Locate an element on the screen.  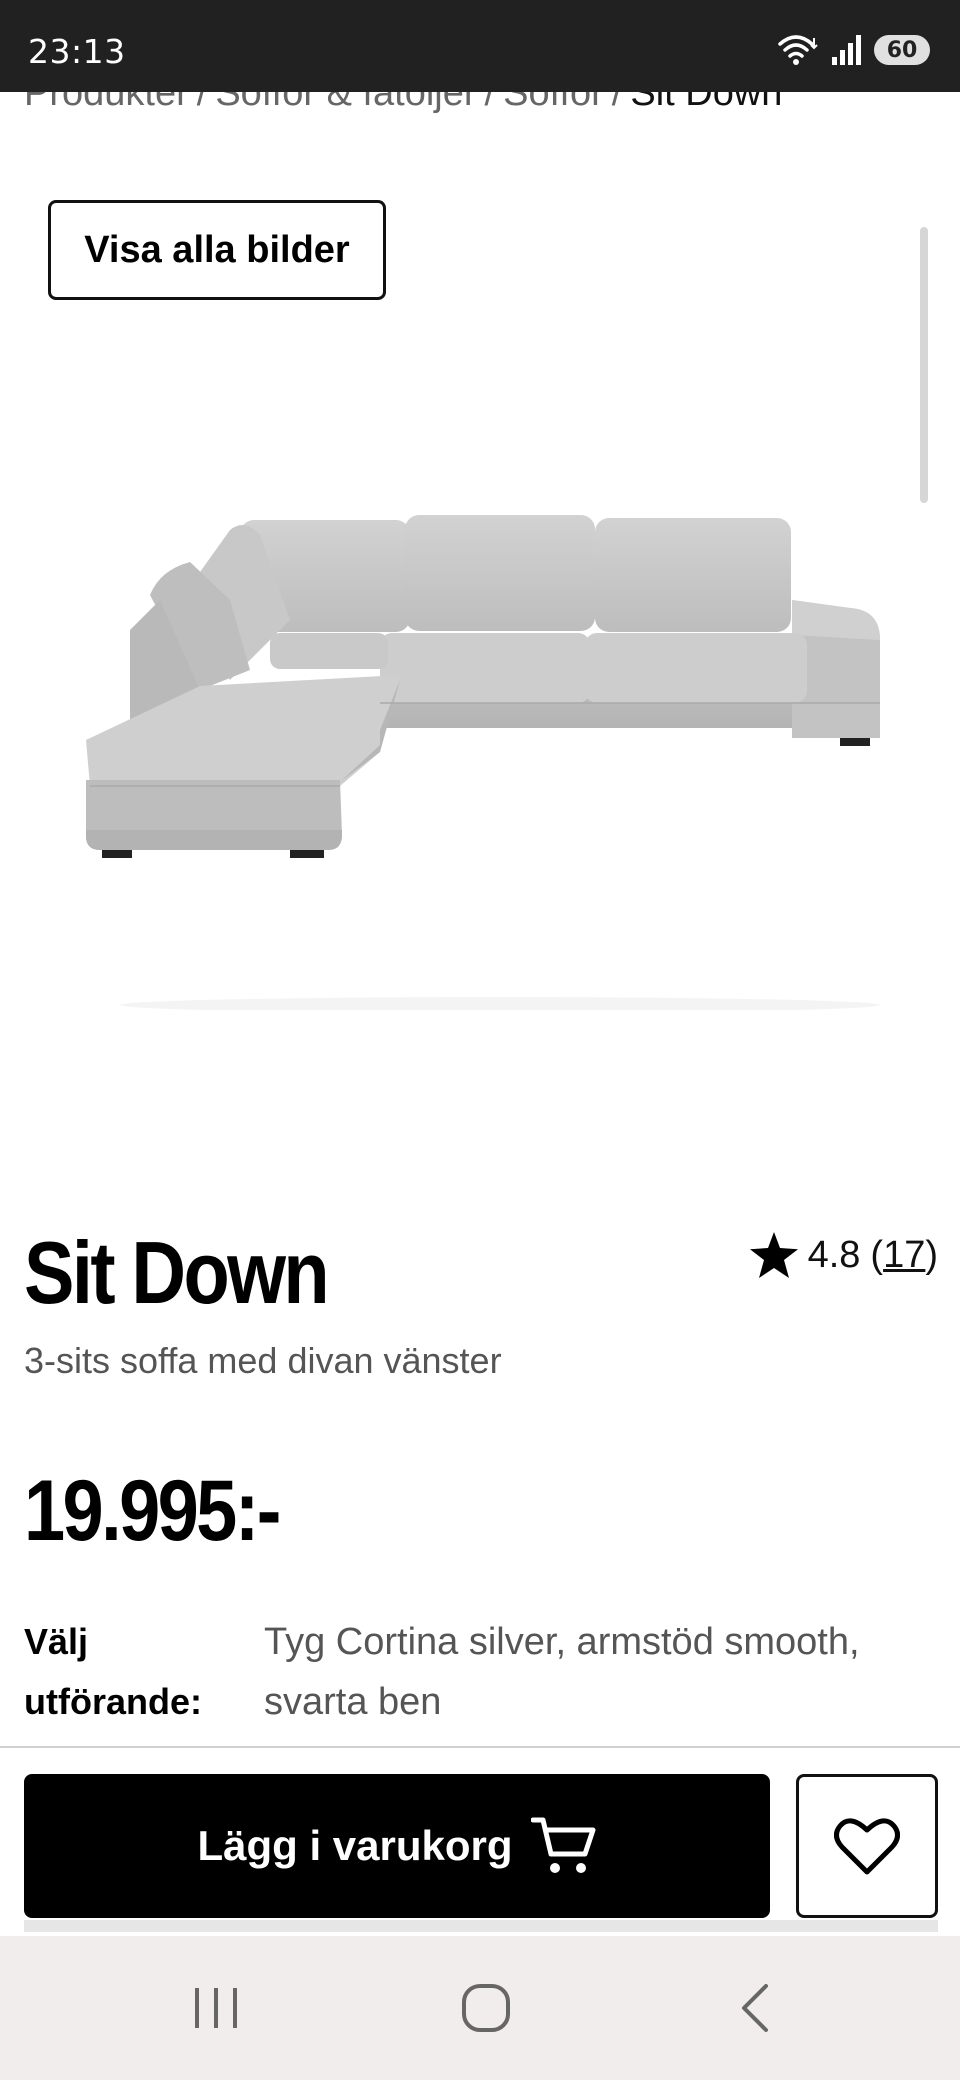
recent-apps-button is located at coordinates (216, 2008).